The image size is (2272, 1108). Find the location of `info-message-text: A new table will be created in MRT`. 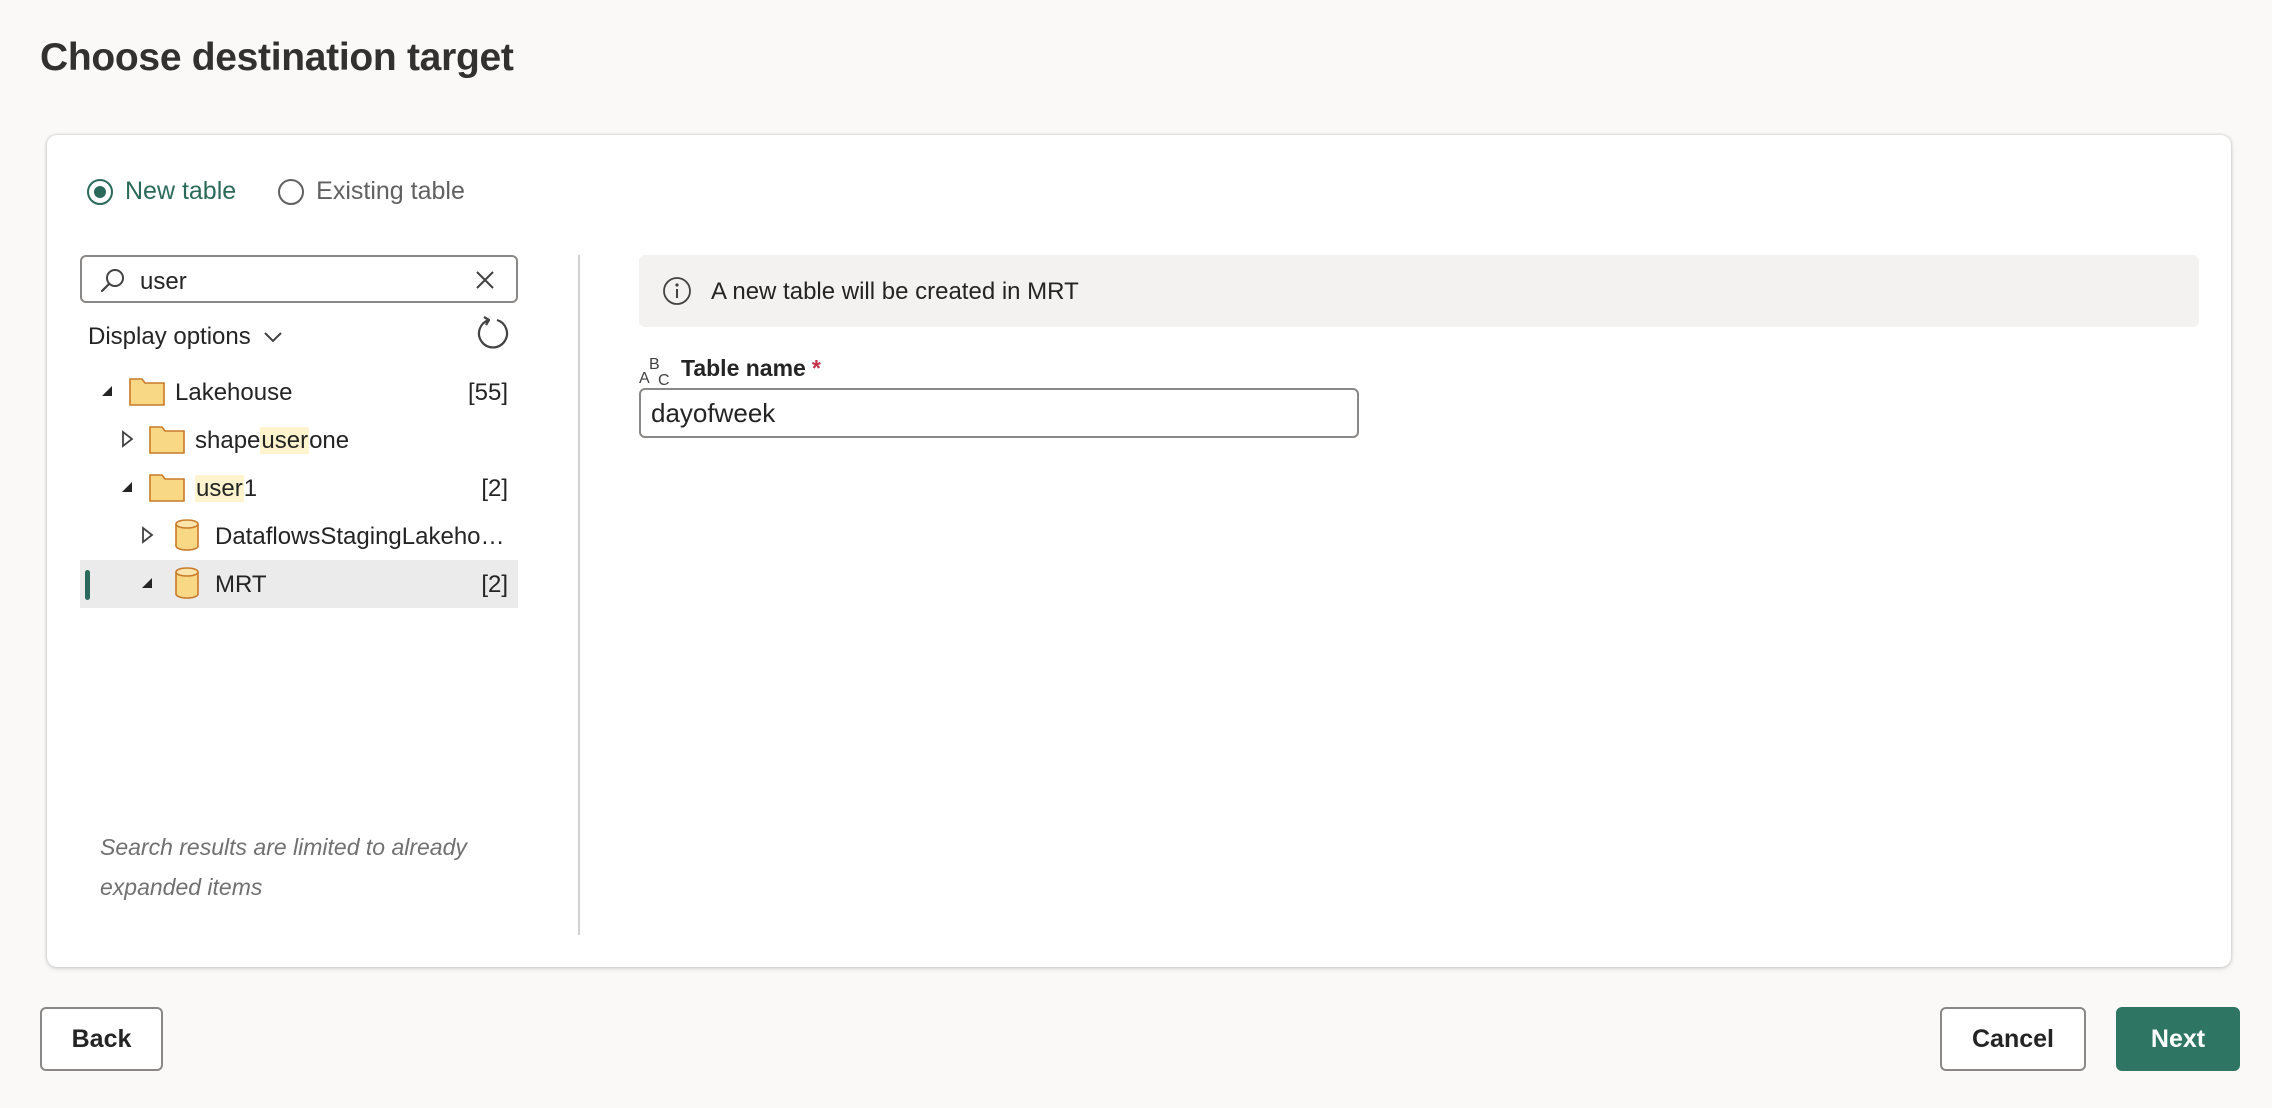

info-message-text: A new table will be created in MRT is located at coordinates (895, 291).